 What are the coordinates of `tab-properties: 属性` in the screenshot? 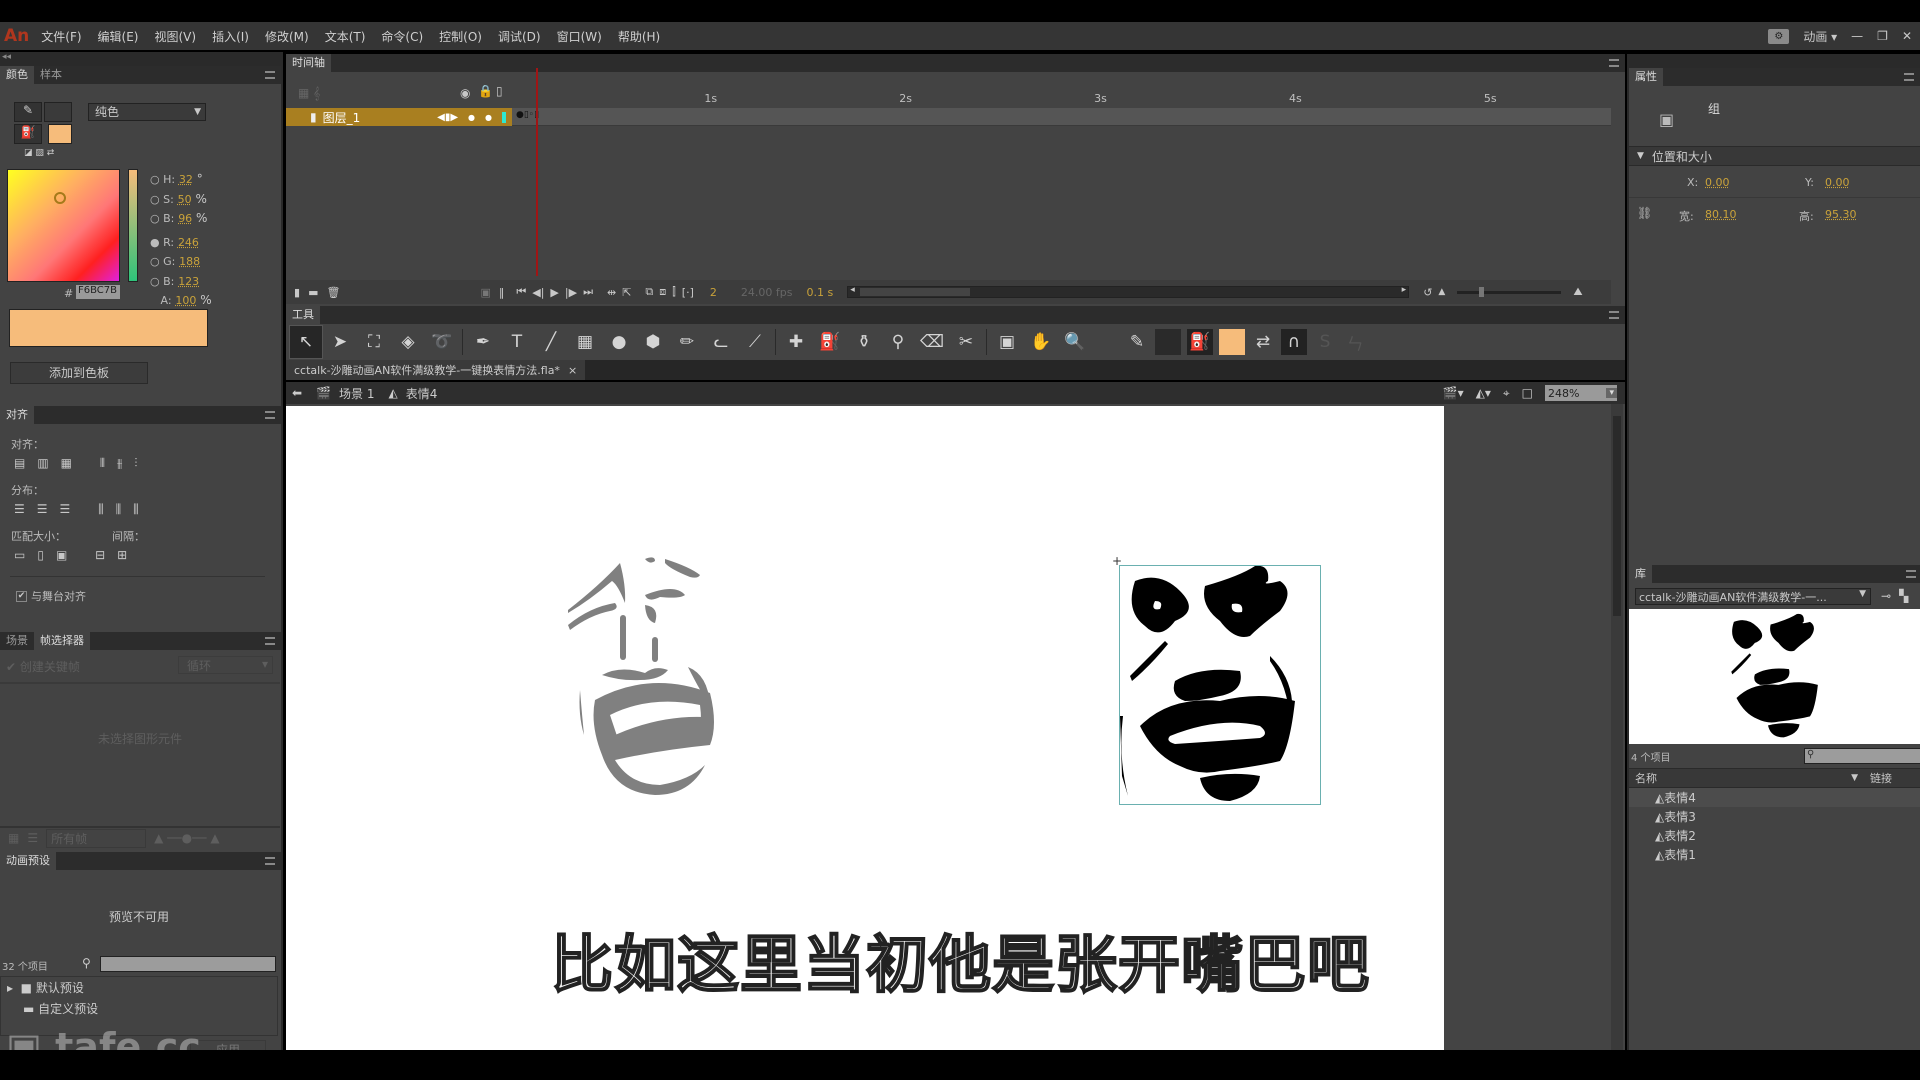 It's located at (1646, 77).